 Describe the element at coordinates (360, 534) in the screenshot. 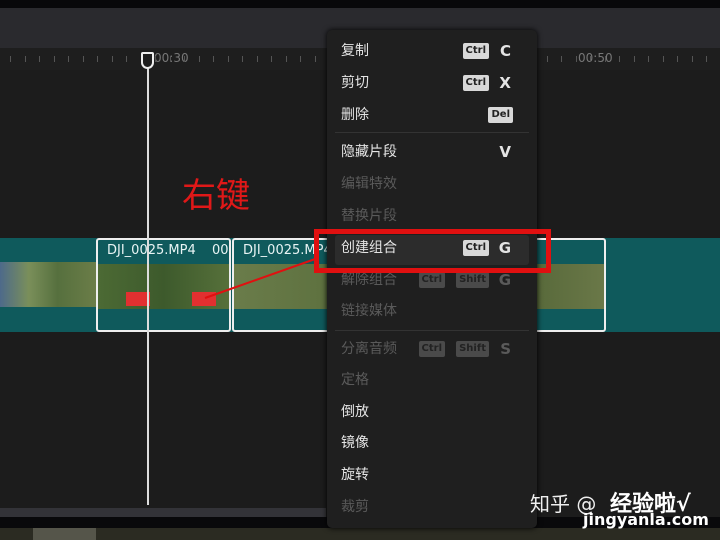

I see `footer` at that location.